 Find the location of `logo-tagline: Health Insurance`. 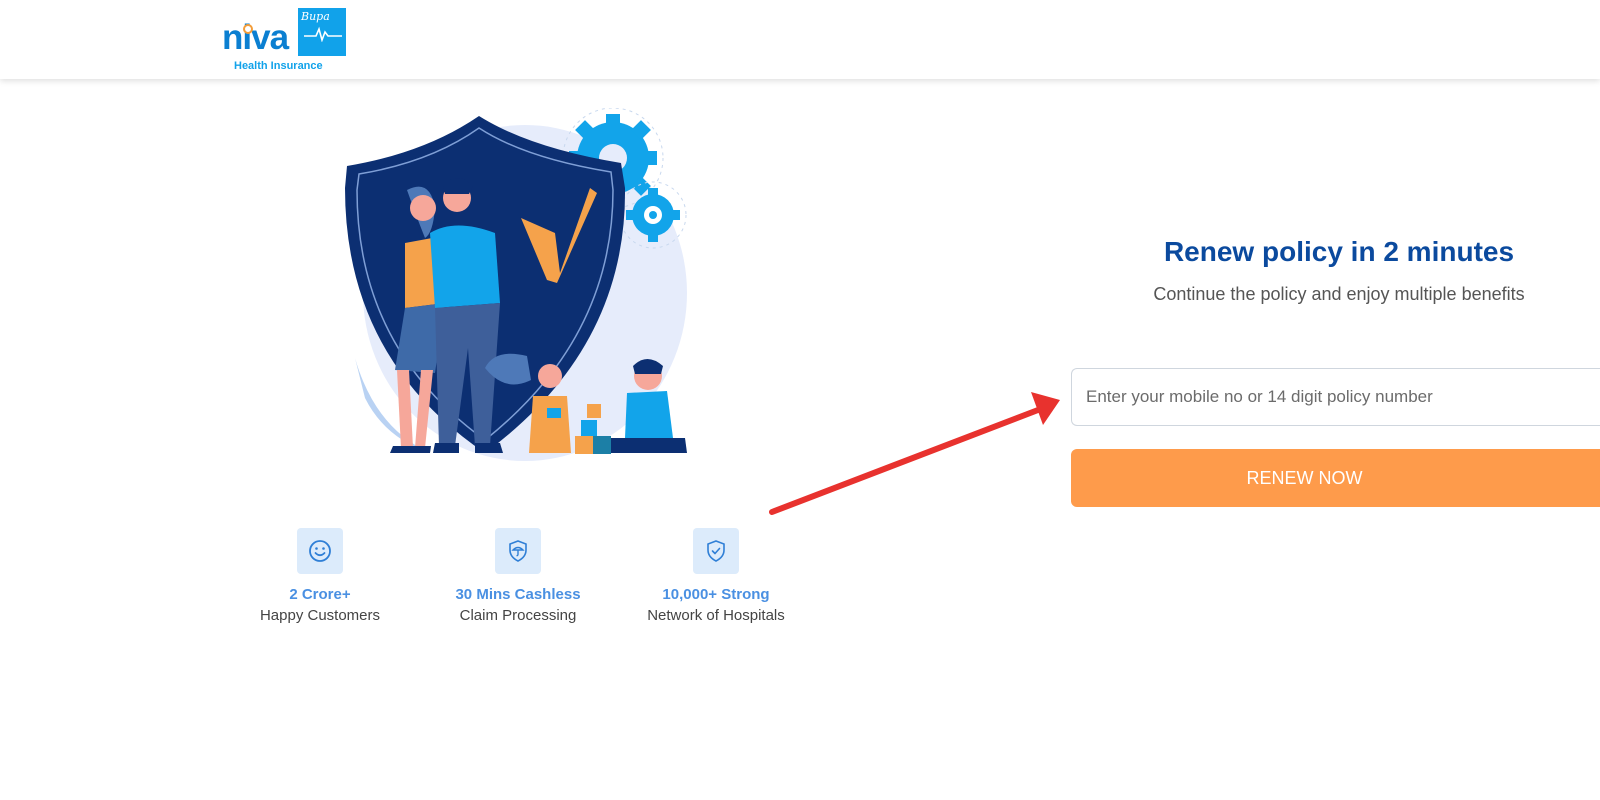

logo-tagline: Health Insurance is located at coordinates (278, 66).